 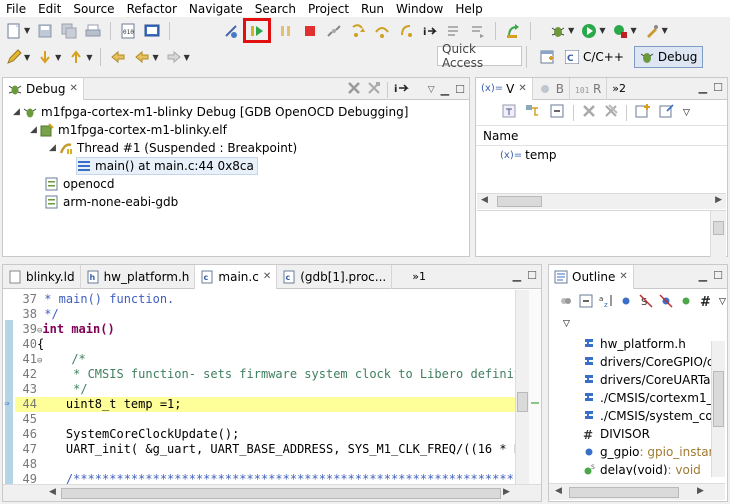 I want to click on back-icon, so click(x=142, y=57).